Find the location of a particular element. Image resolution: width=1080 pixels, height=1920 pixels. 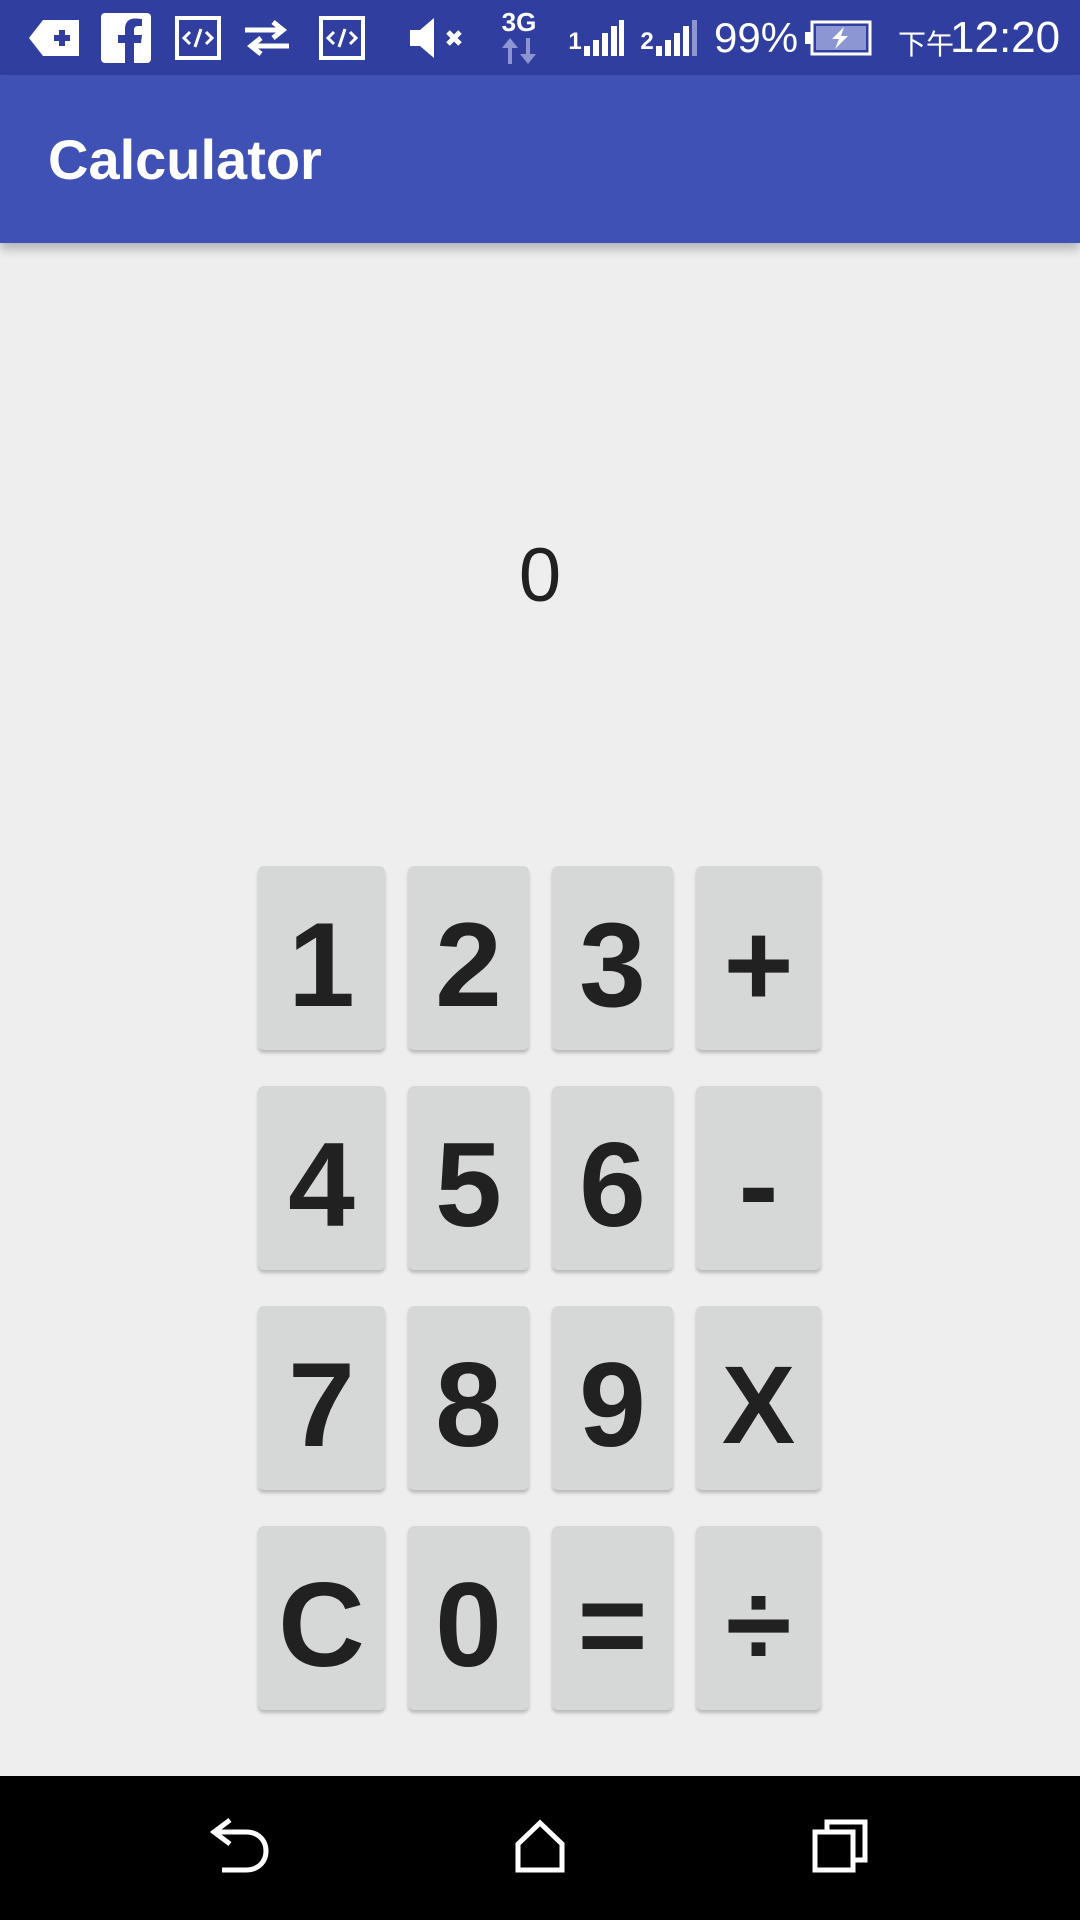

key-equals: = is located at coordinates (612, 1618).